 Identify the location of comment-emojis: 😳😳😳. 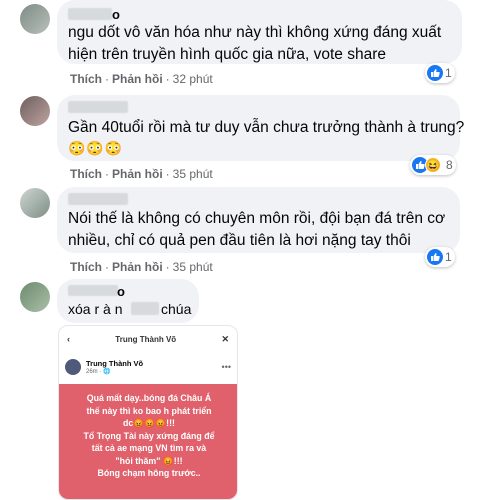
(96, 148).